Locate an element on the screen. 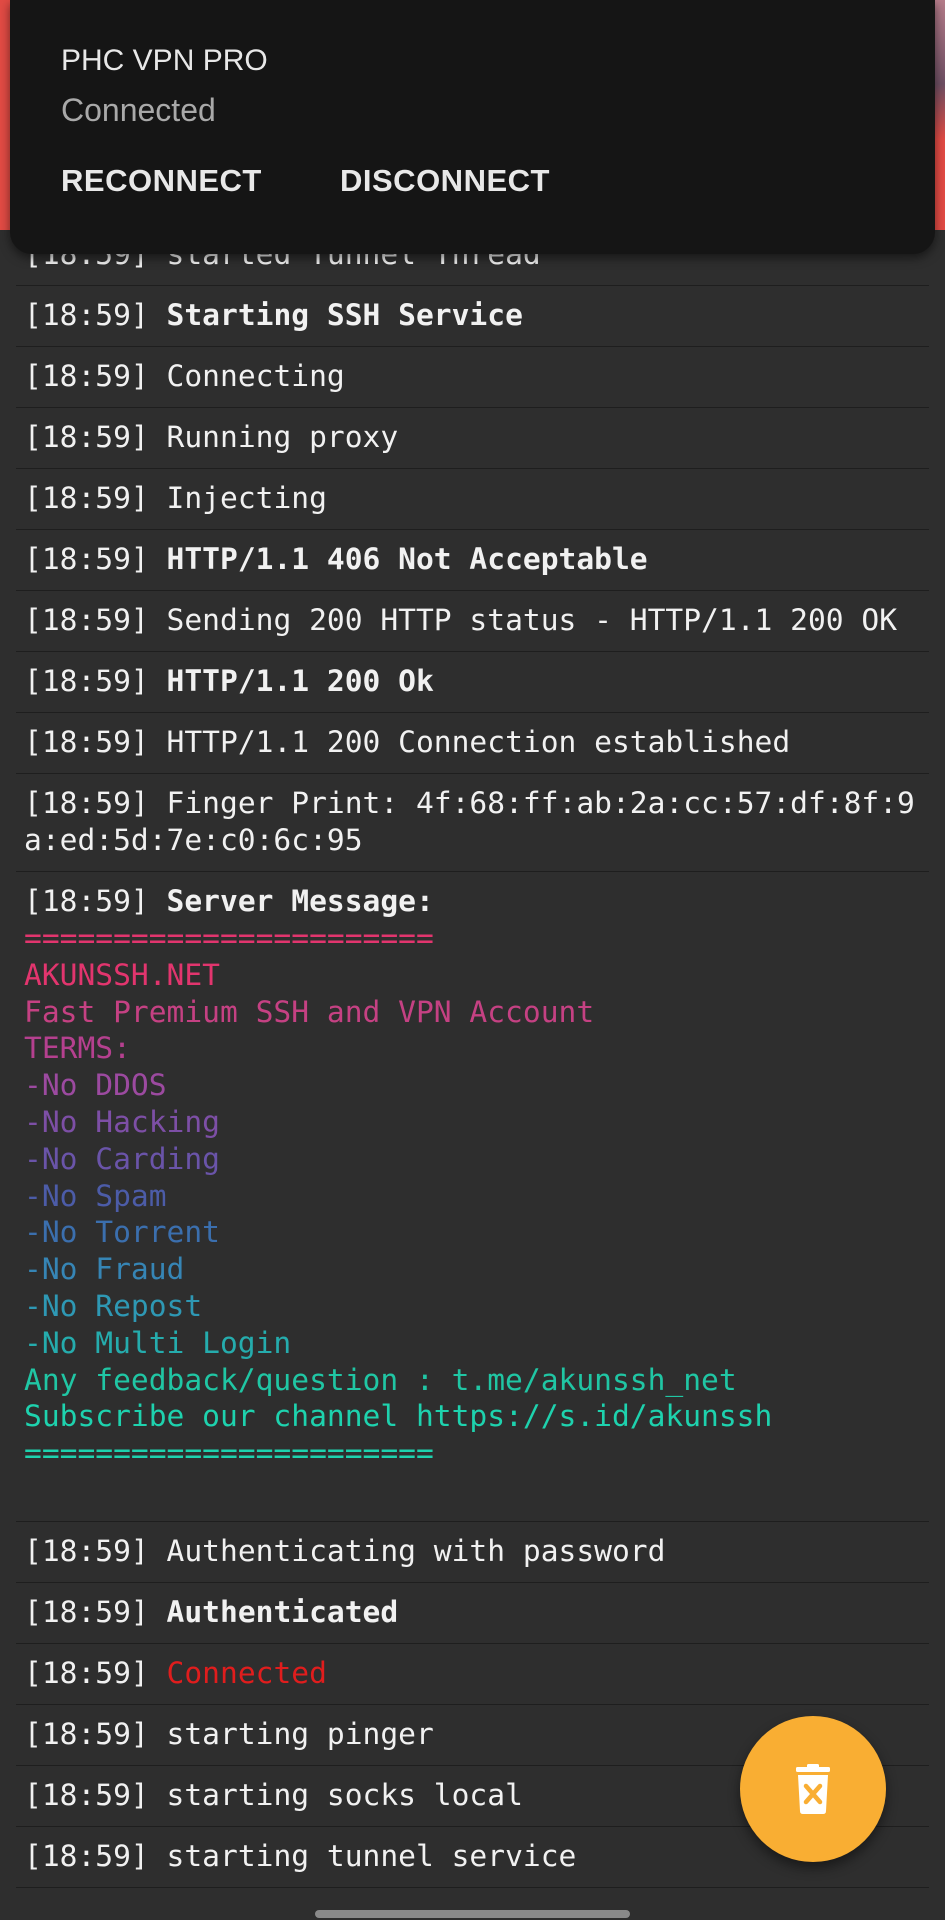 The image size is (945, 1920). notification-app-title: PHC VPN PRO is located at coordinates (164, 60).